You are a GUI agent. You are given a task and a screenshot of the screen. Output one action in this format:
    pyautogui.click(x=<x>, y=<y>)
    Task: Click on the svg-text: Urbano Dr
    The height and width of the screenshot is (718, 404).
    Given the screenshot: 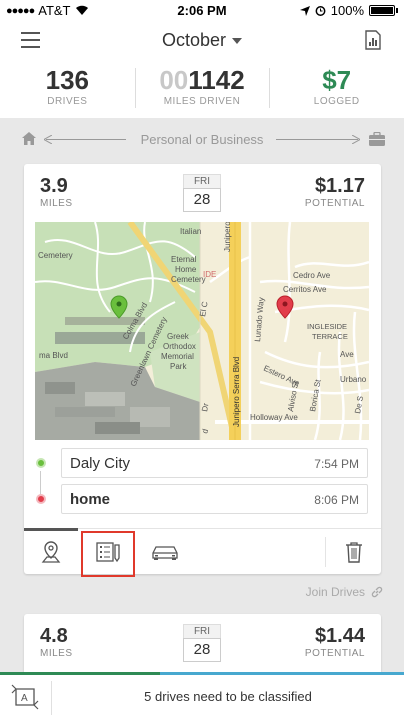 What is the action you would take?
    pyautogui.click(x=354, y=379)
    